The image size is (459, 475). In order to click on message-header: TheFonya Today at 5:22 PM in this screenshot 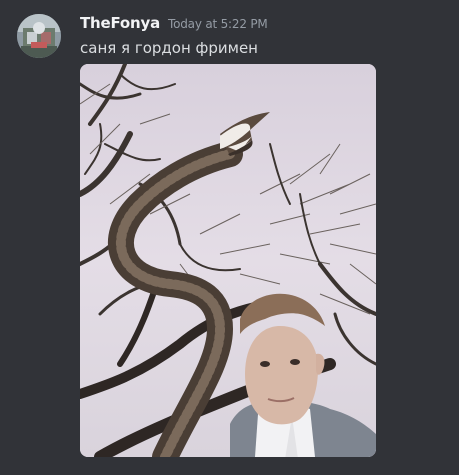, I will do `click(174, 25)`.